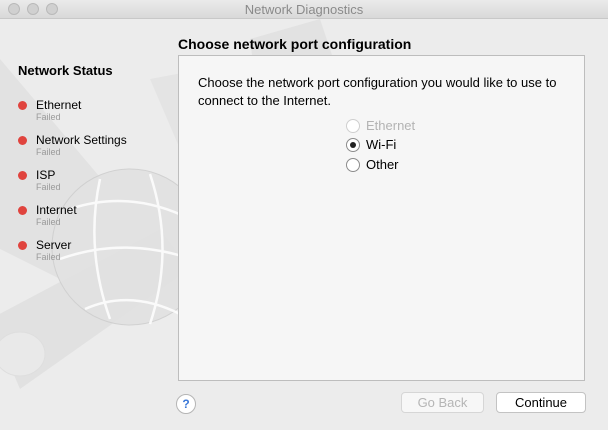 This screenshot has height=430, width=608. I want to click on status-item-label: Network Settings, so click(81, 140).